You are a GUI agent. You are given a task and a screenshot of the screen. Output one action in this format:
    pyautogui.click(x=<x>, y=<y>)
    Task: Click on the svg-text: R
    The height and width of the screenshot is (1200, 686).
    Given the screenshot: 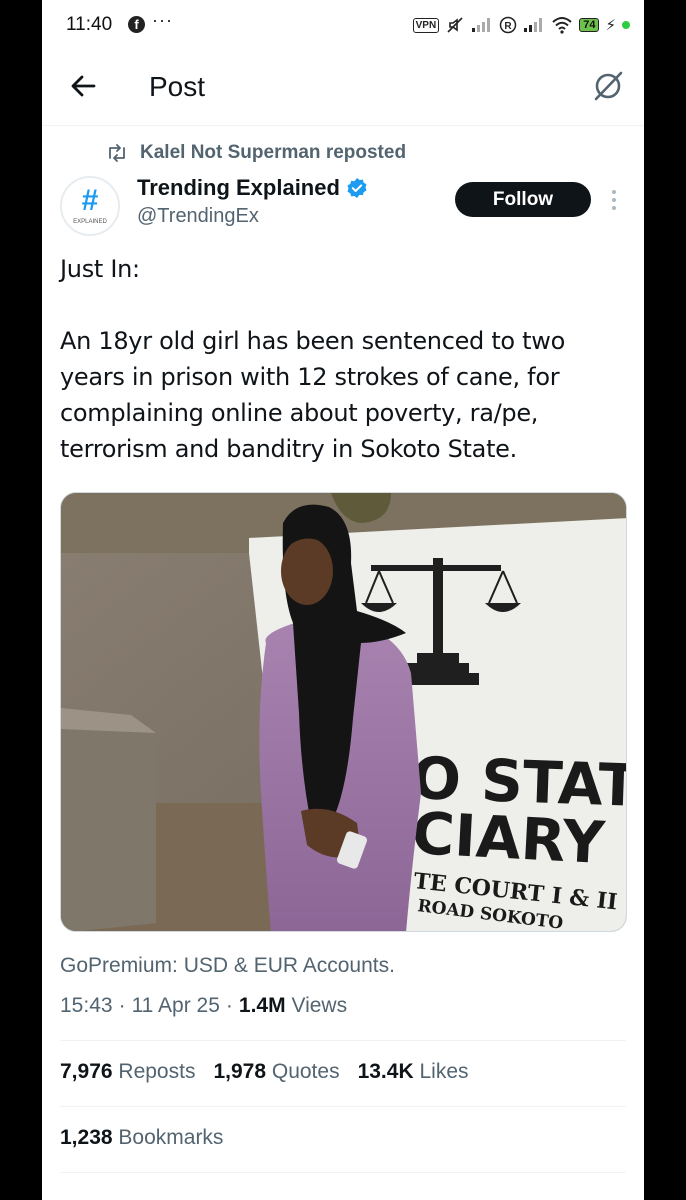 What is the action you would take?
    pyautogui.click(x=509, y=26)
    